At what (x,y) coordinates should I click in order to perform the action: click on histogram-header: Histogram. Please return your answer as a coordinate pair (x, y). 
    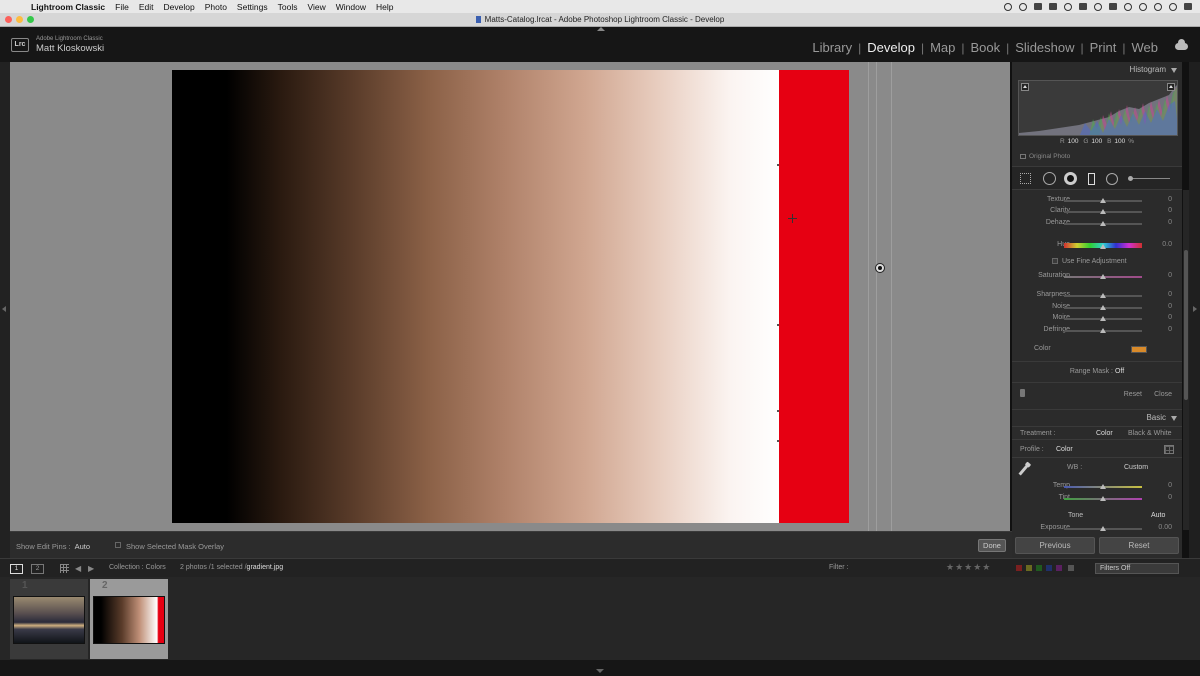
    Looking at the image, I should click on (1097, 71).